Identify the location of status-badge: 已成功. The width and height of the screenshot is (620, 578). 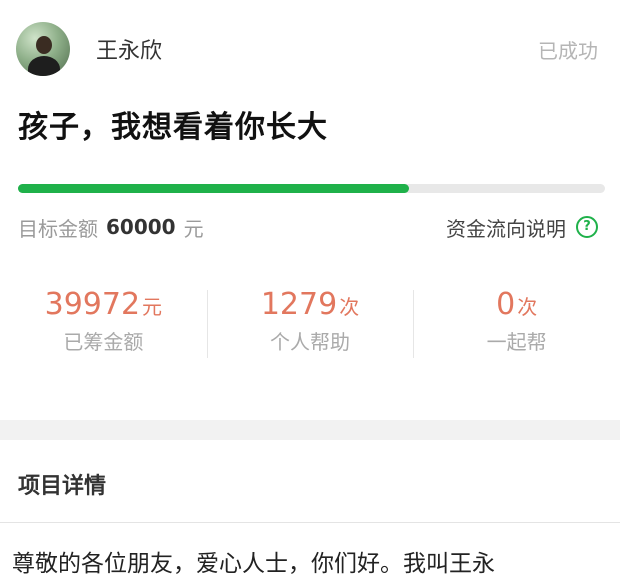
(568, 50).